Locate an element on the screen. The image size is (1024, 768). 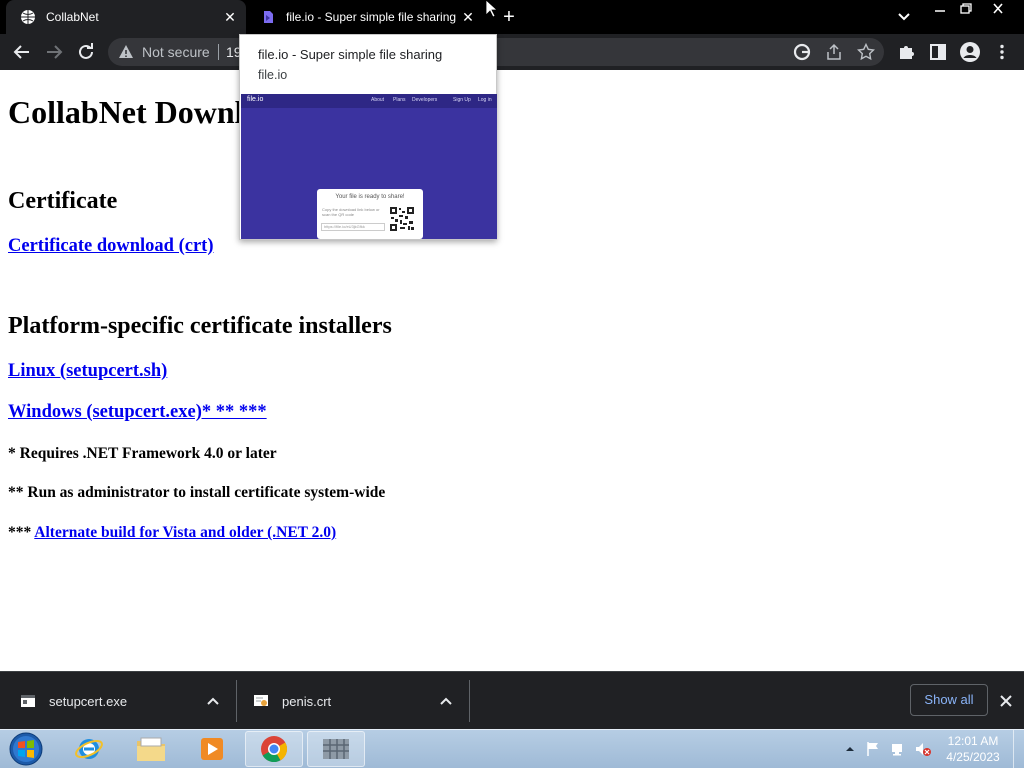
warning-icon is located at coordinates (126, 52).